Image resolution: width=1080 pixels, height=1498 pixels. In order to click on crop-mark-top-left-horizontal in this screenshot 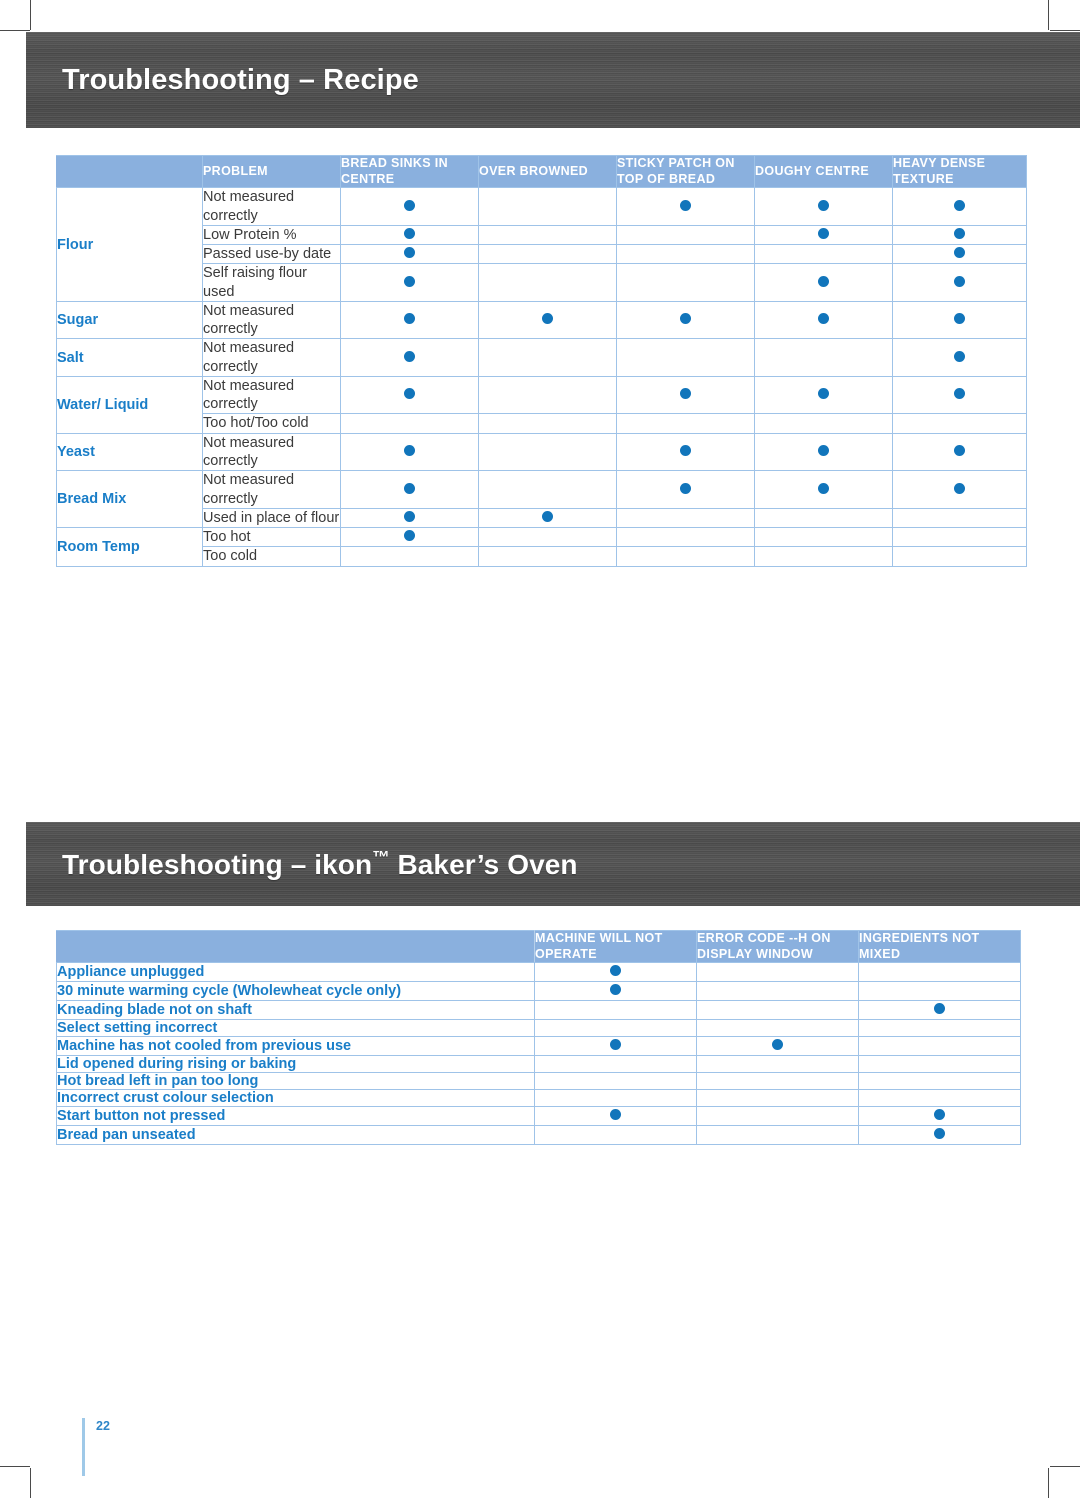, I will do `click(15, 30)`.